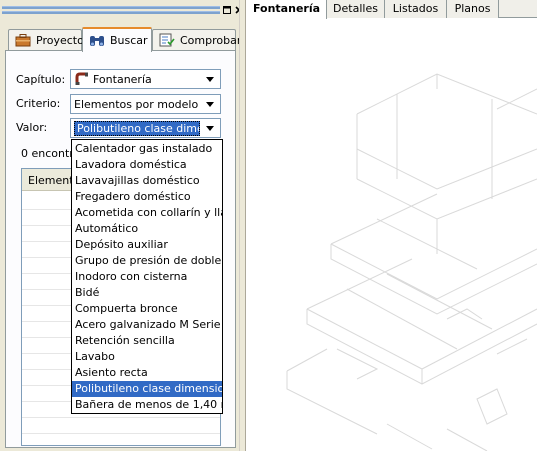 This screenshot has width=537, height=451. What do you see at coordinates (38, 103) in the screenshot?
I see `criterio-label: Criterio:` at bounding box center [38, 103].